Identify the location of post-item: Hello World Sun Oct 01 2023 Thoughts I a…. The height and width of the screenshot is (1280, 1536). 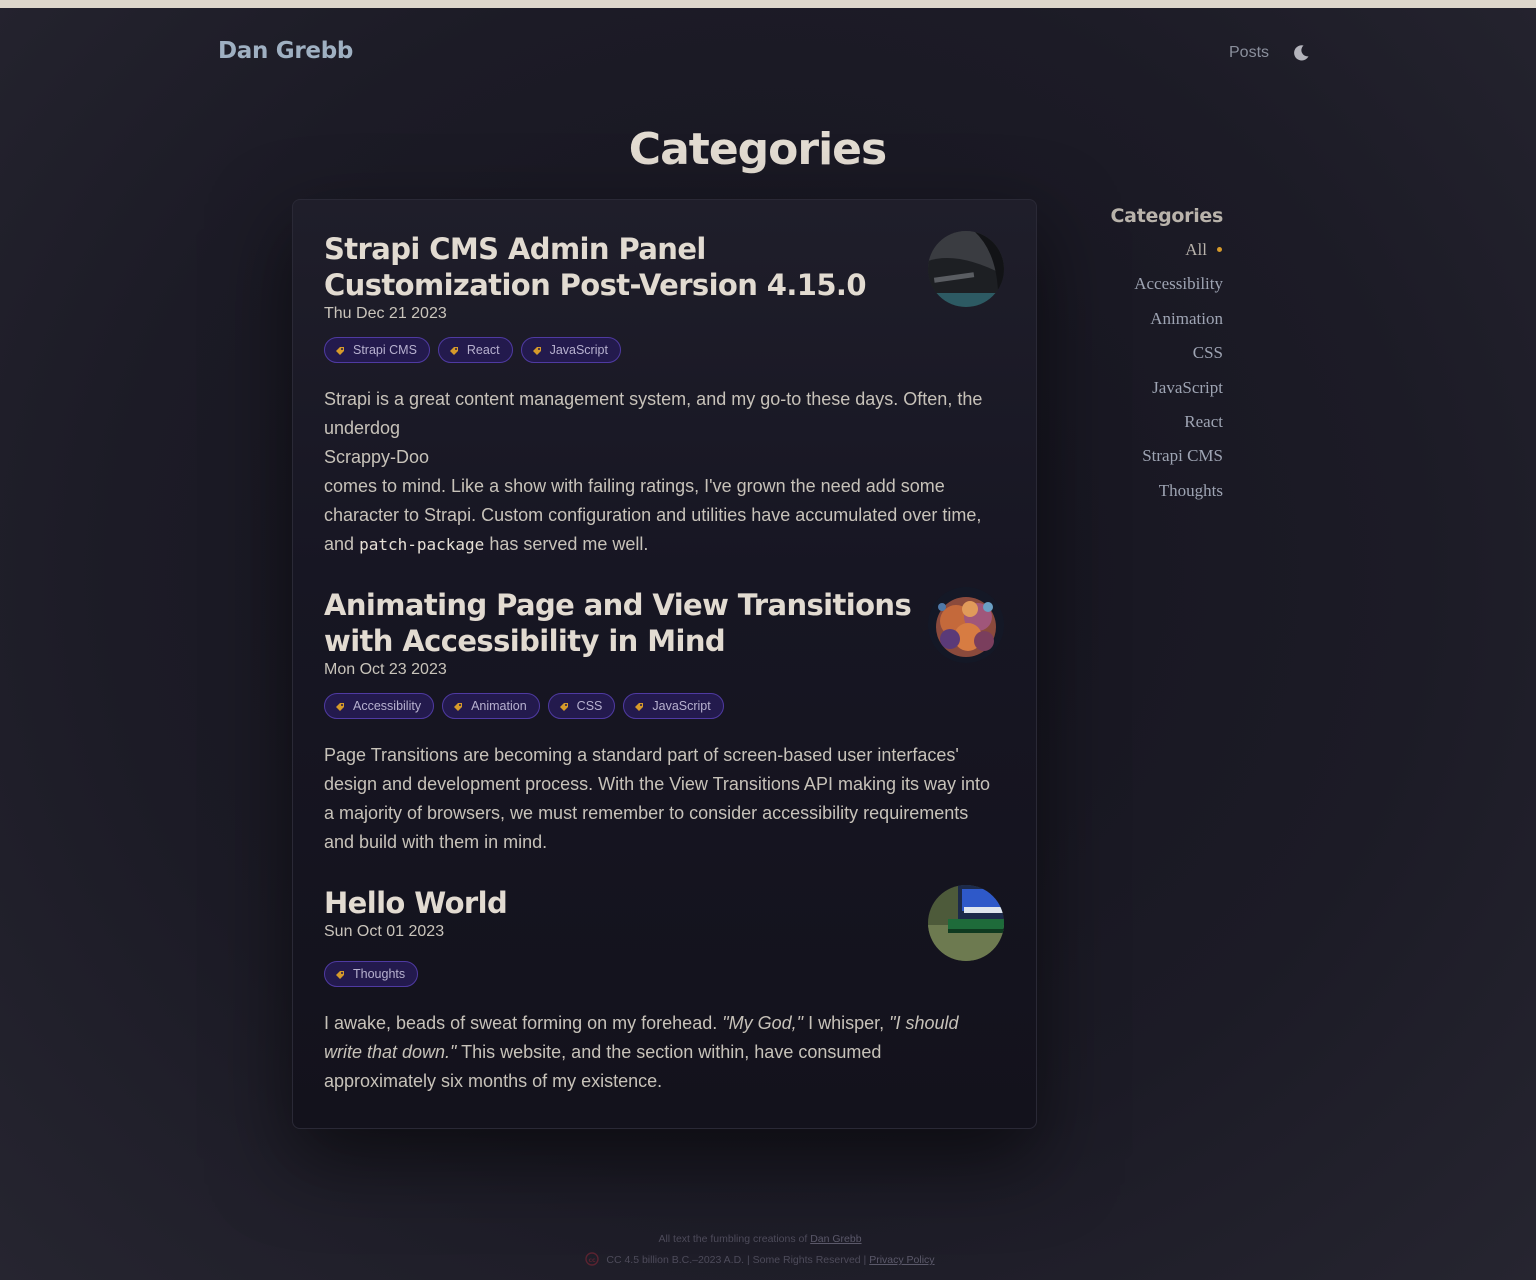
(664, 990).